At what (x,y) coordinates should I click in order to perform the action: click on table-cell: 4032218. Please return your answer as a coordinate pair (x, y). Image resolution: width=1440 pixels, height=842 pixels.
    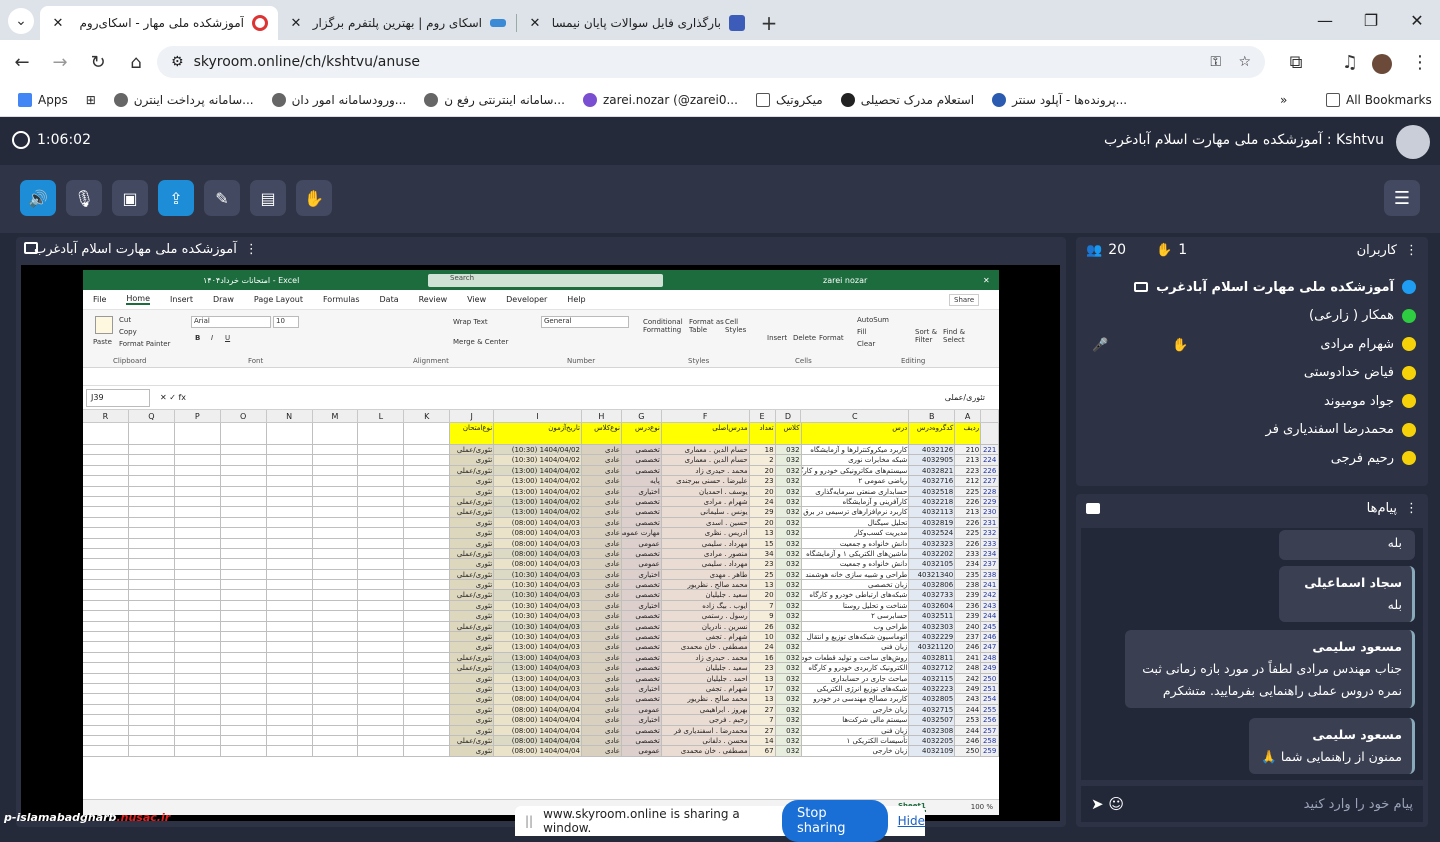
    Looking at the image, I should click on (932, 502).